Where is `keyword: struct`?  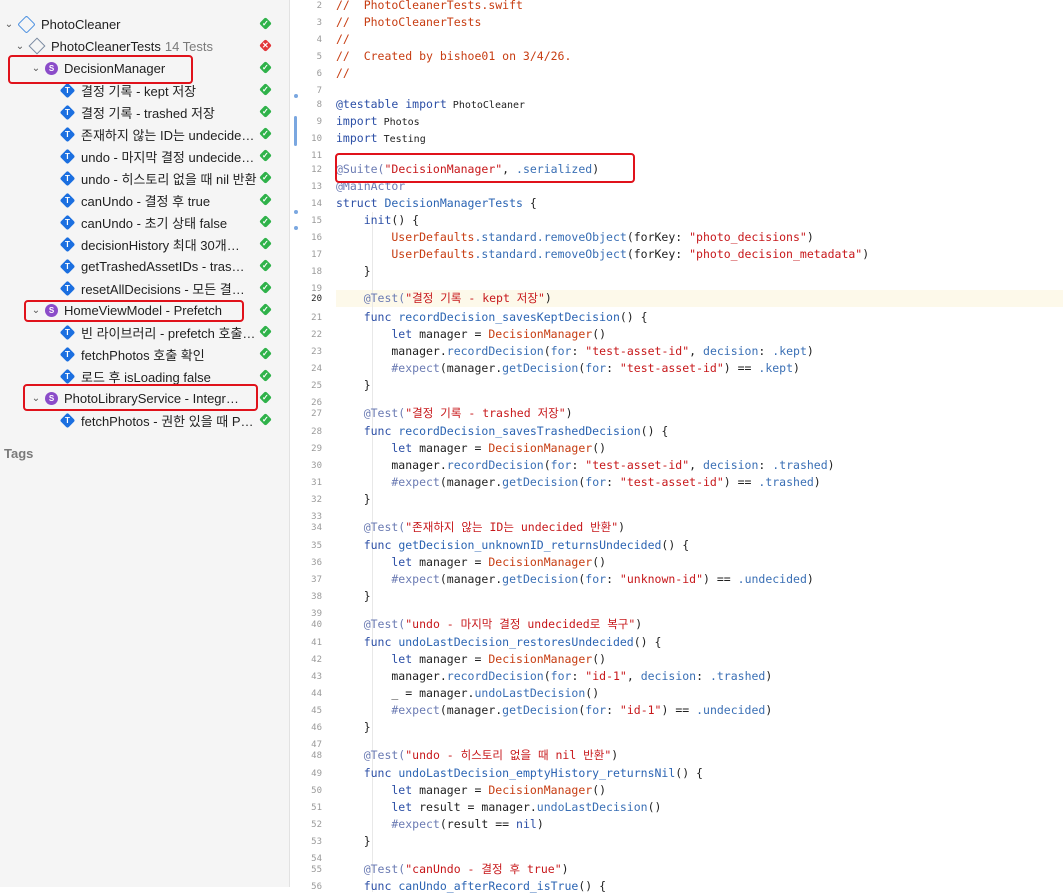 keyword: struct is located at coordinates (357, 203).